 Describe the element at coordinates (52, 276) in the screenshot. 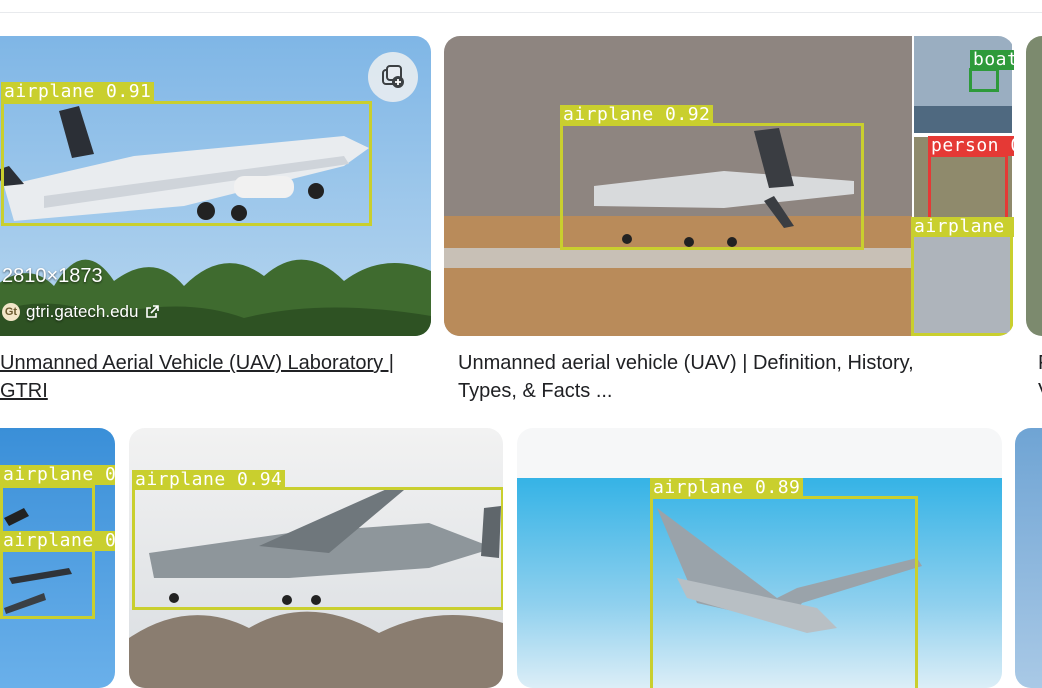

I see `image-dimensions: 2810×1873` at that location.